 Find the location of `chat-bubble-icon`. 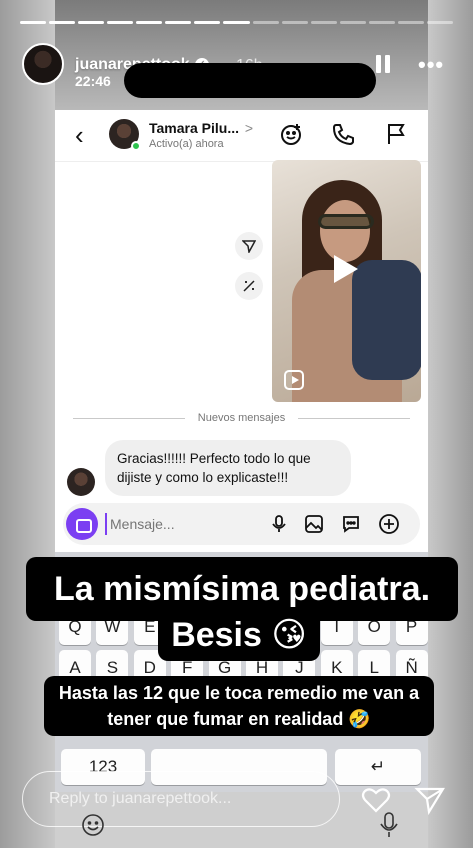

chat-bubble-icon is located at coordinates (351, 524).